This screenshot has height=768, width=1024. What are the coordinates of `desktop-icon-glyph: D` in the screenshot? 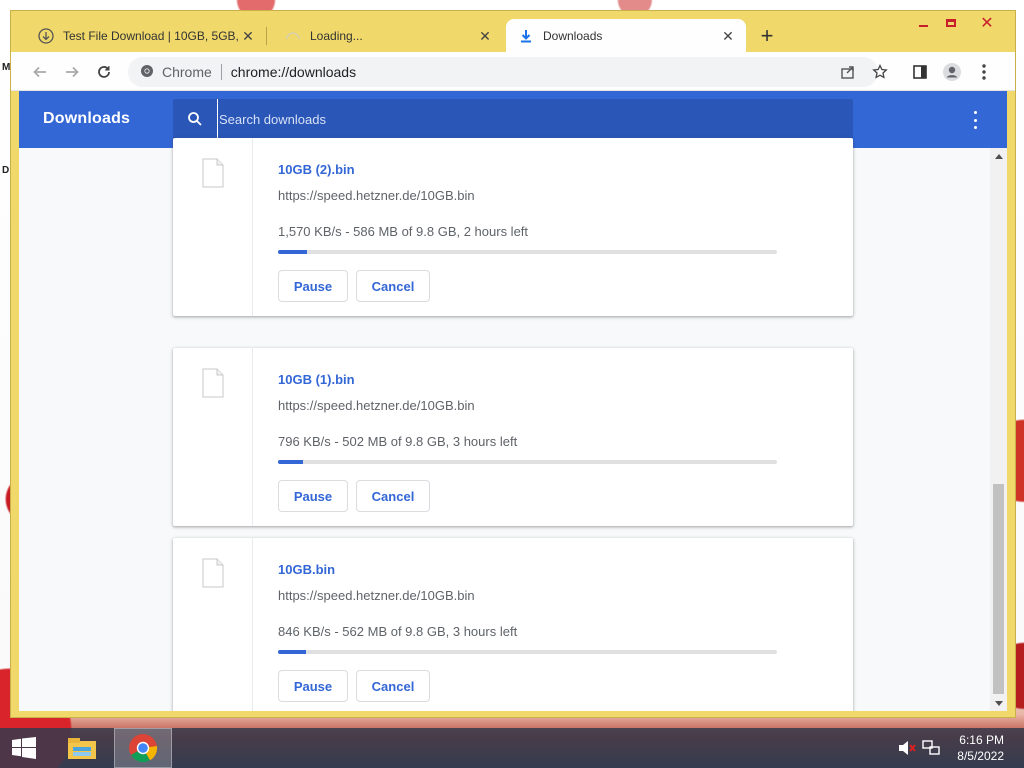 It's located at (6, 170).